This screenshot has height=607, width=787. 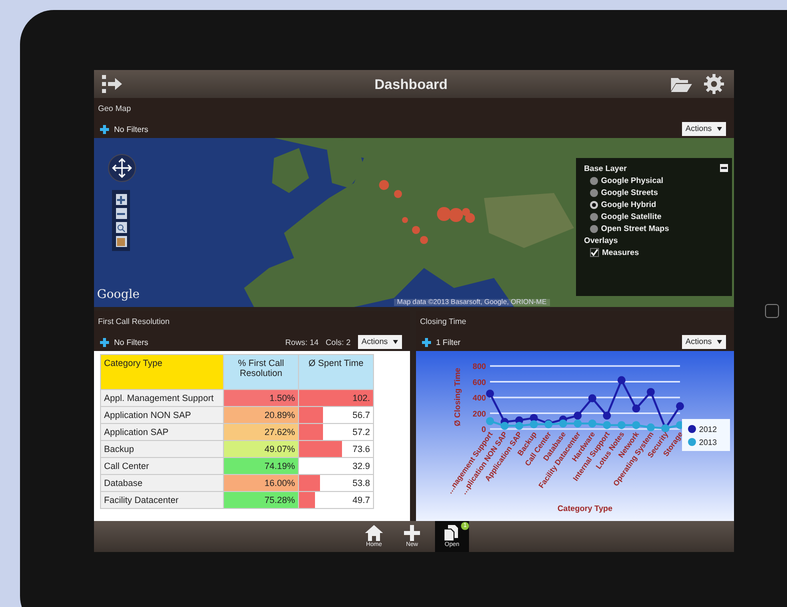 I want to click on base-layer-heading: Base Layer, so click(x=605, y=168).